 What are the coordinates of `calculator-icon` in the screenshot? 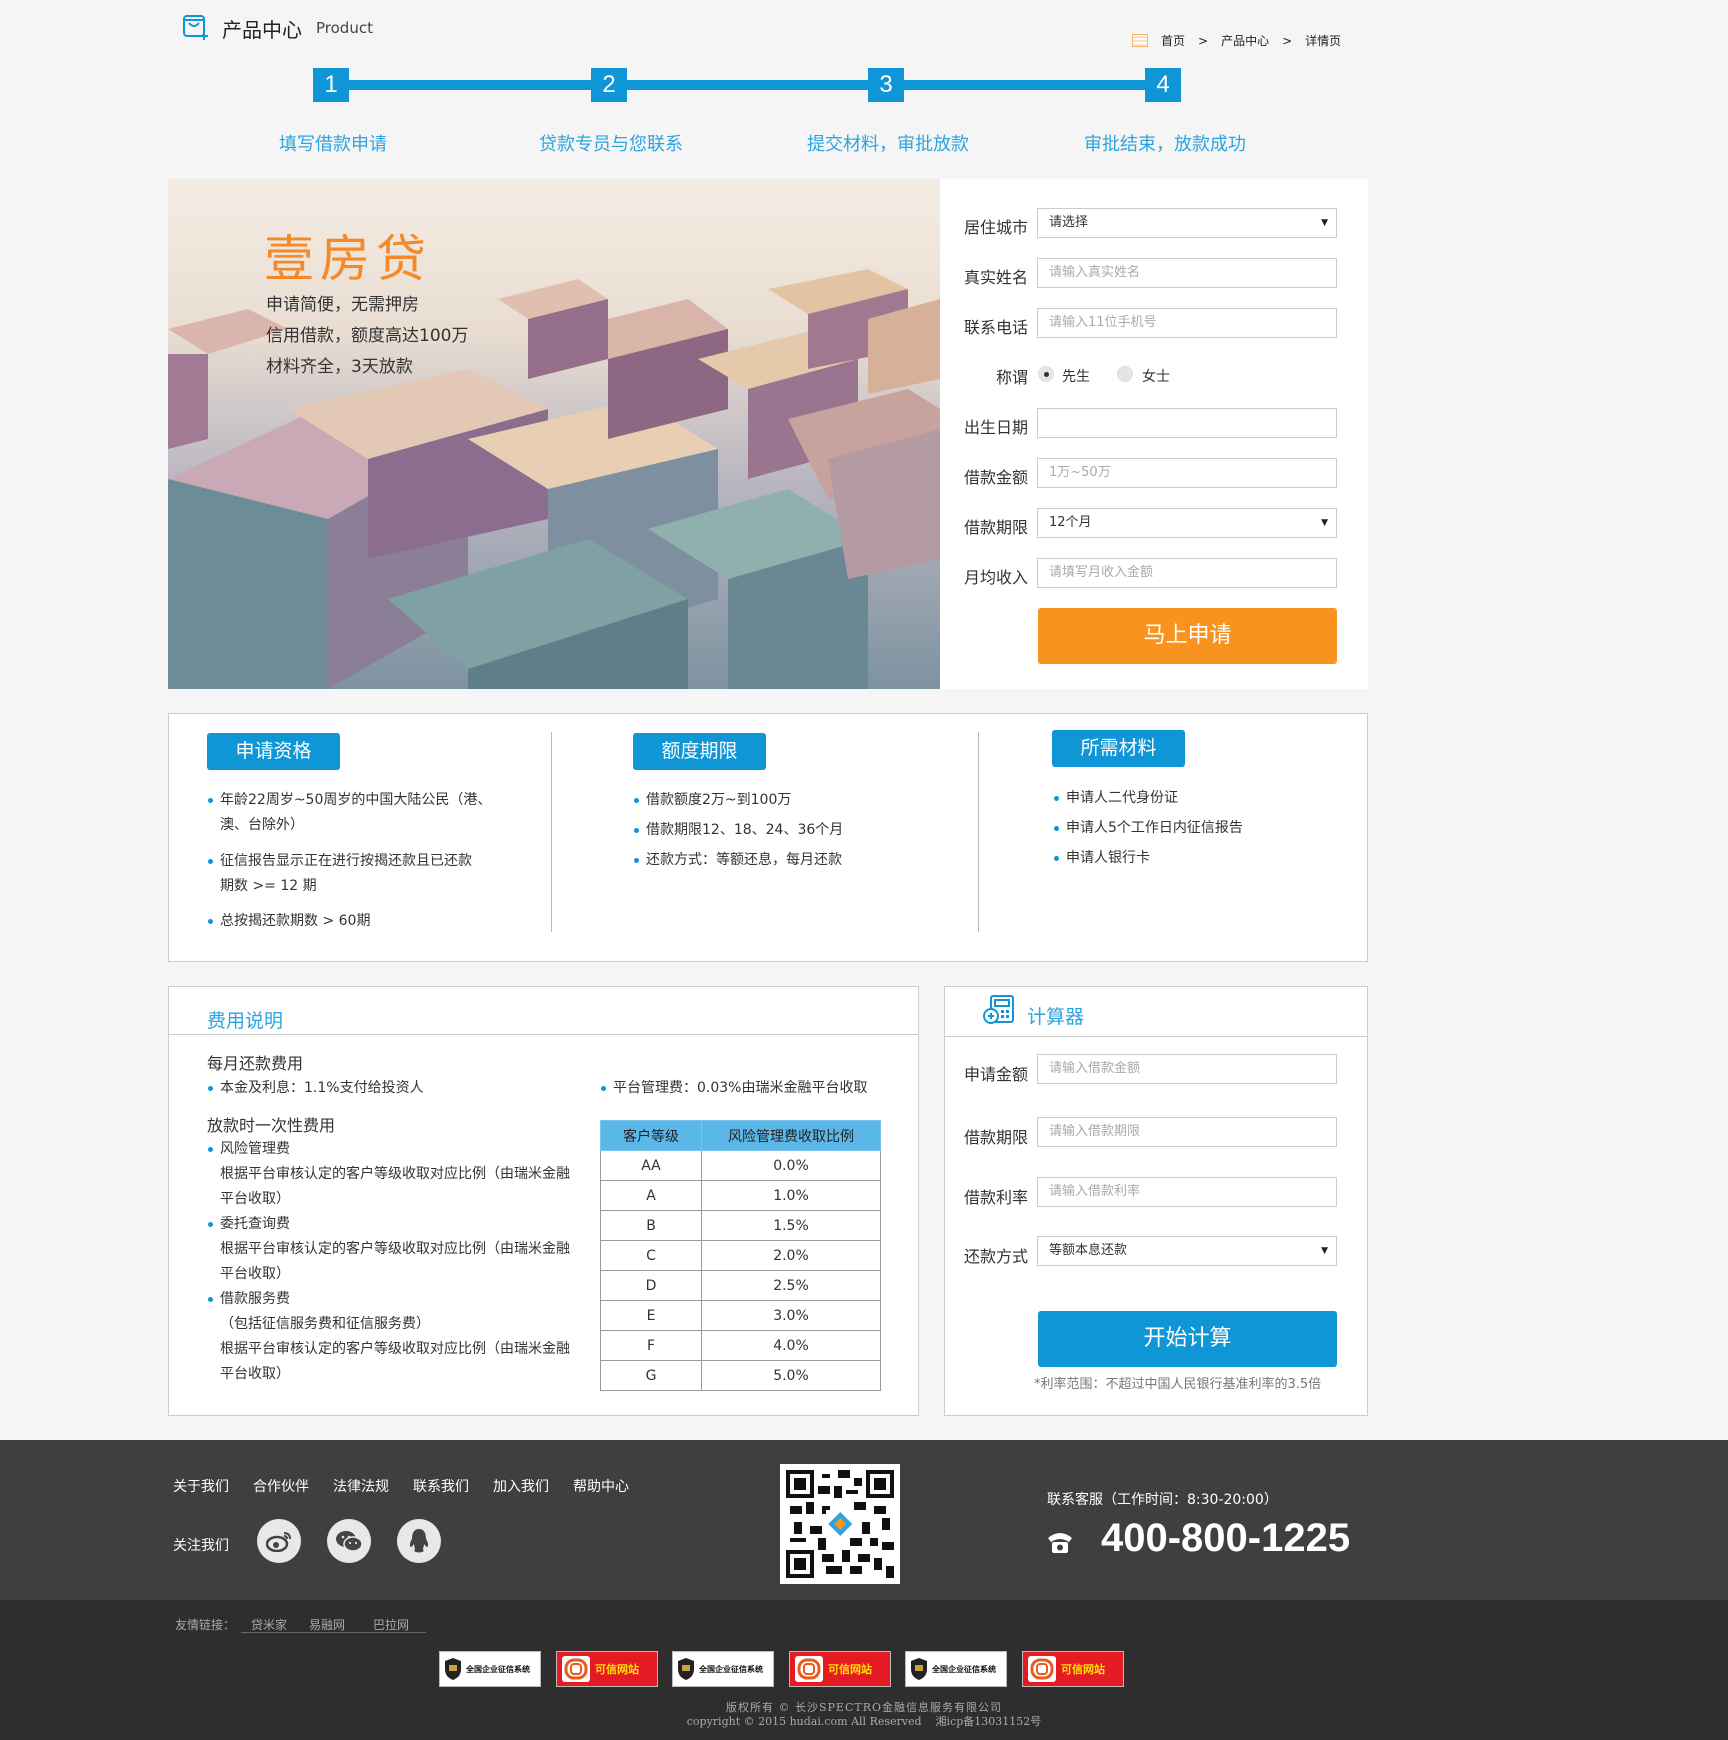 It's located at (998, 1009).